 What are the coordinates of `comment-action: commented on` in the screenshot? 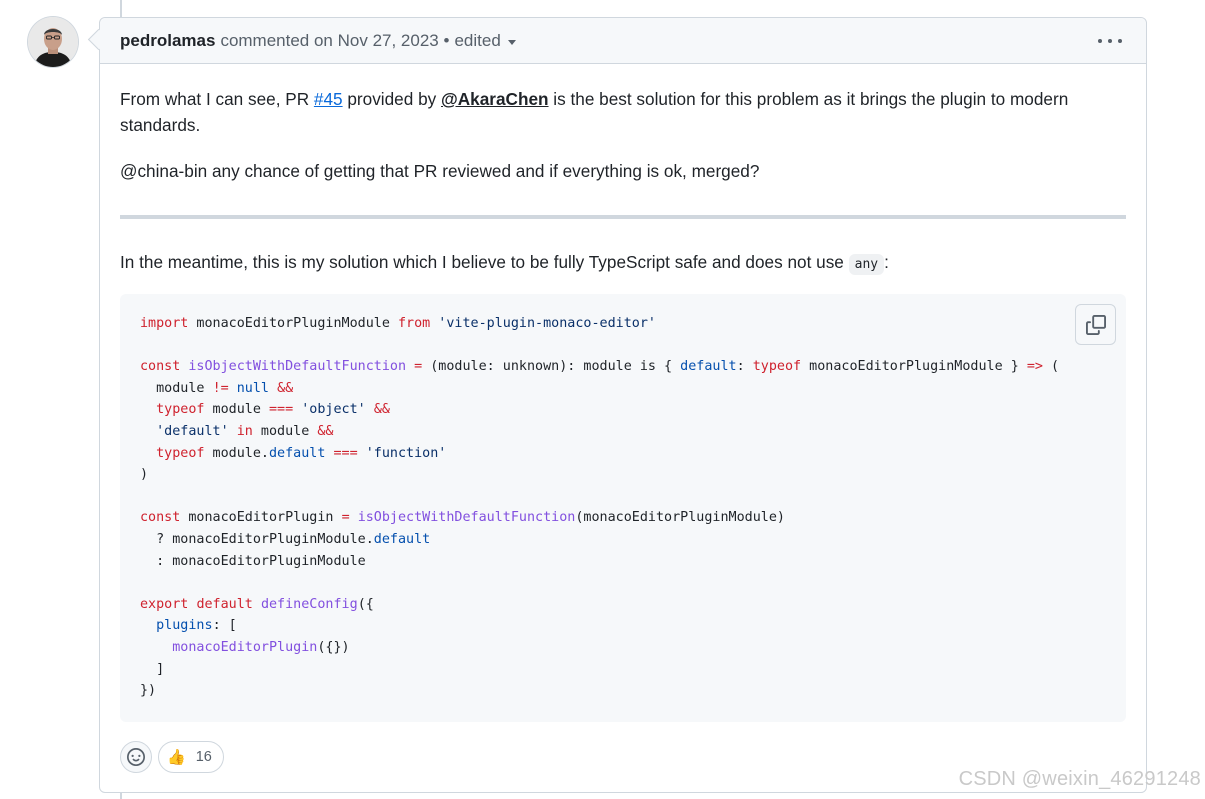 It's located at (276, 40).